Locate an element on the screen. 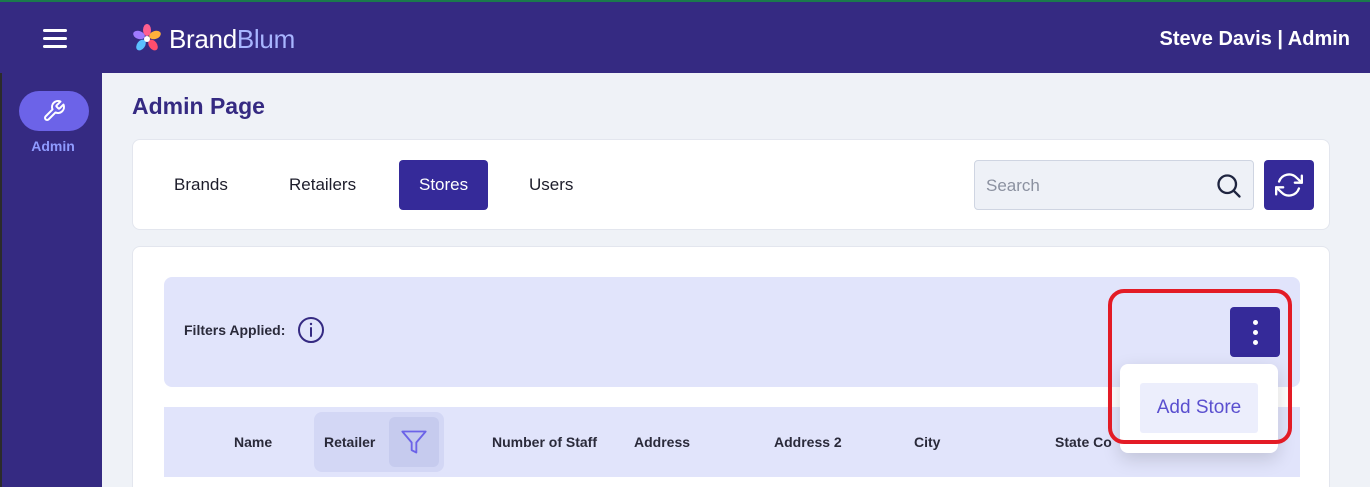 The width and height of the screenshot is (1370, 487). column-header-name: Name is located at coordinates (253, 442).